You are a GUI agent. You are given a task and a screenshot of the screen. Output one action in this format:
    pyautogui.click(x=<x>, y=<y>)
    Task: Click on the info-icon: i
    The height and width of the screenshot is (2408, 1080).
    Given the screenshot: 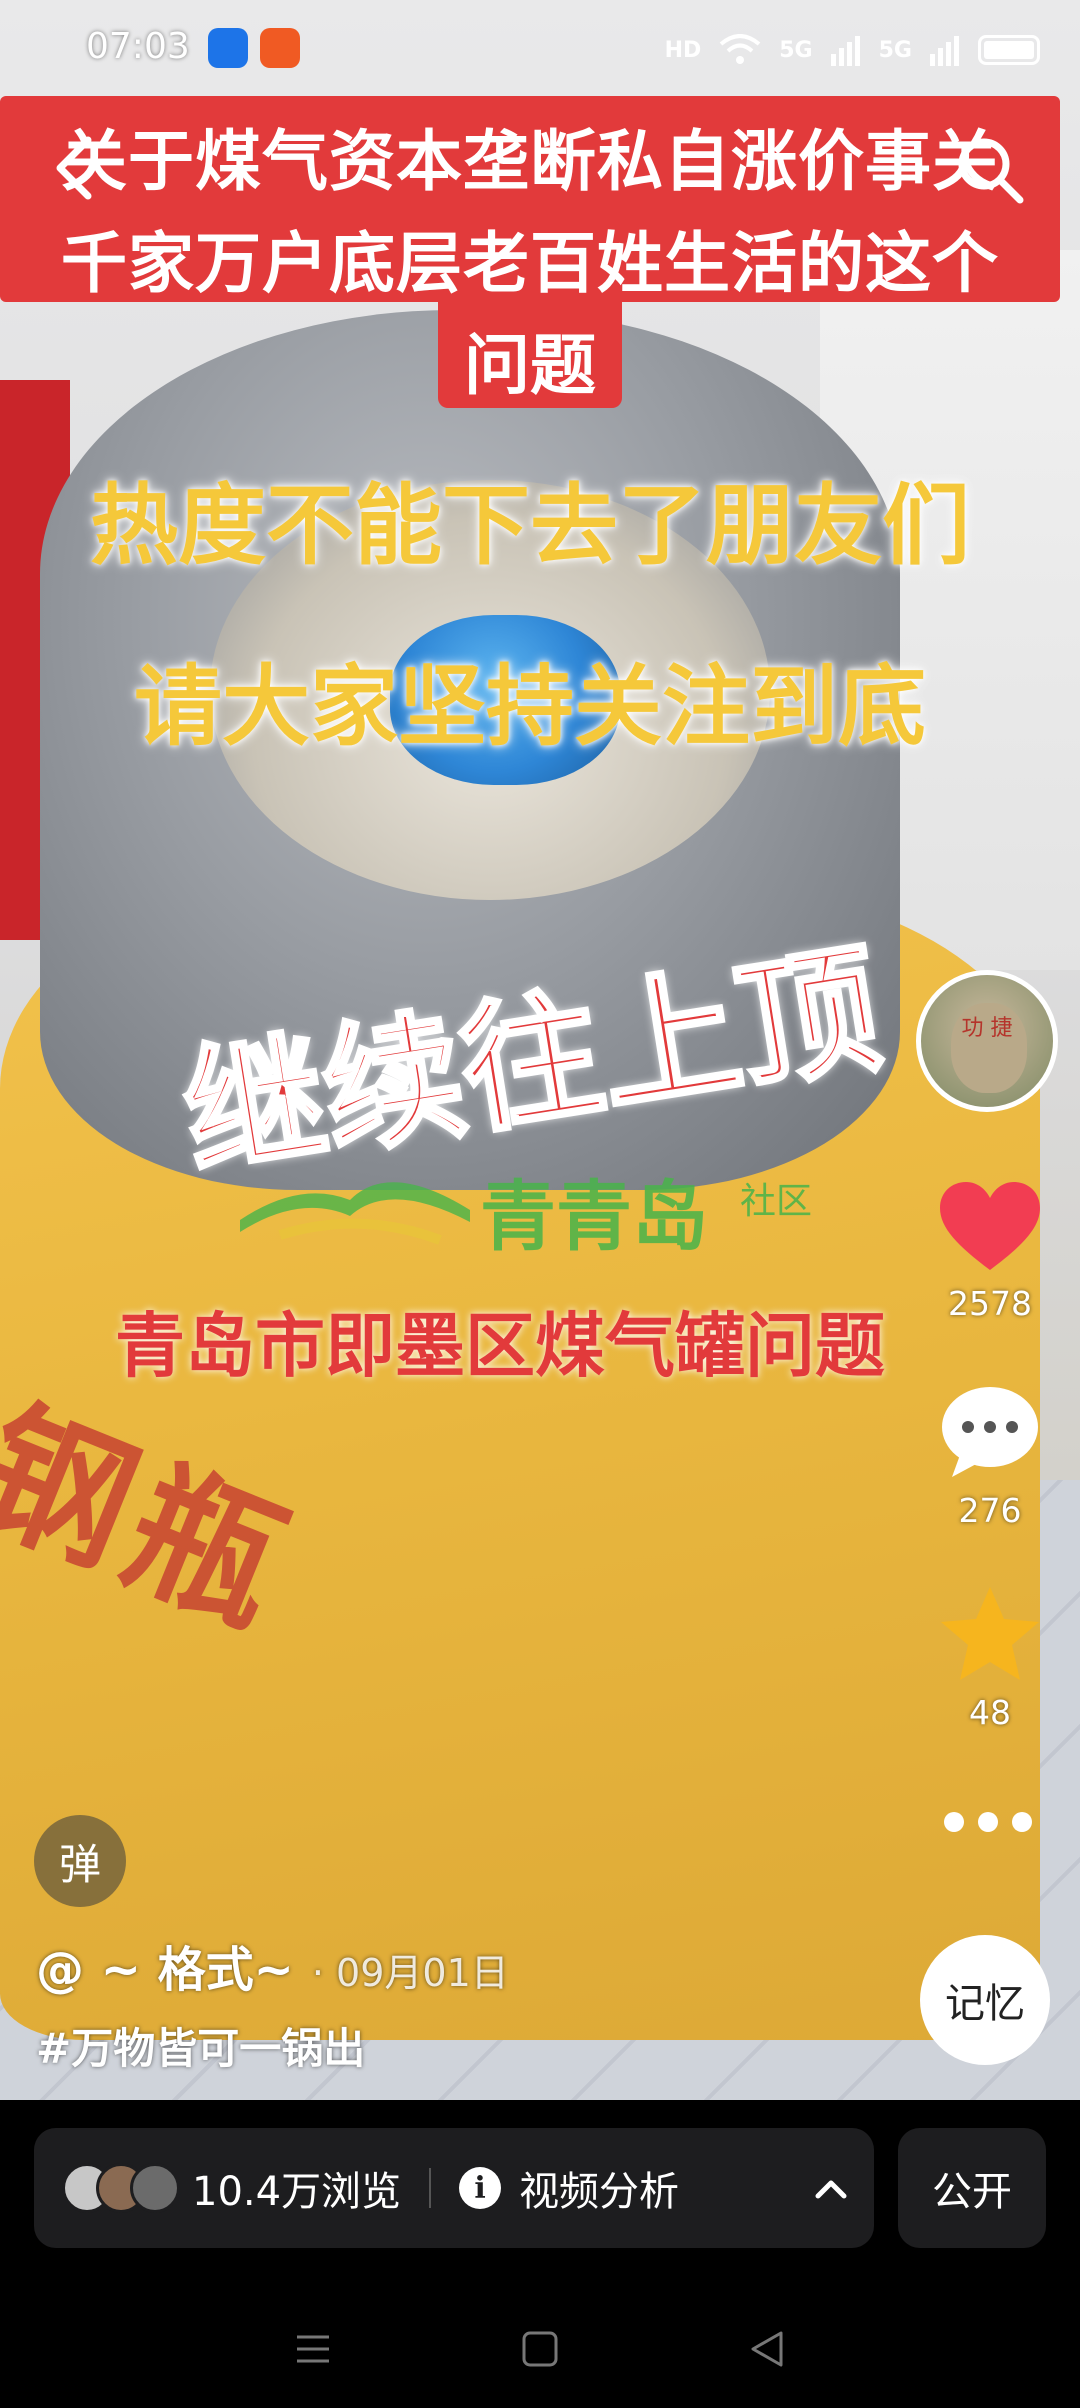 What is the action you would take?
    pyautogui.click(x=480, y=2188)
    